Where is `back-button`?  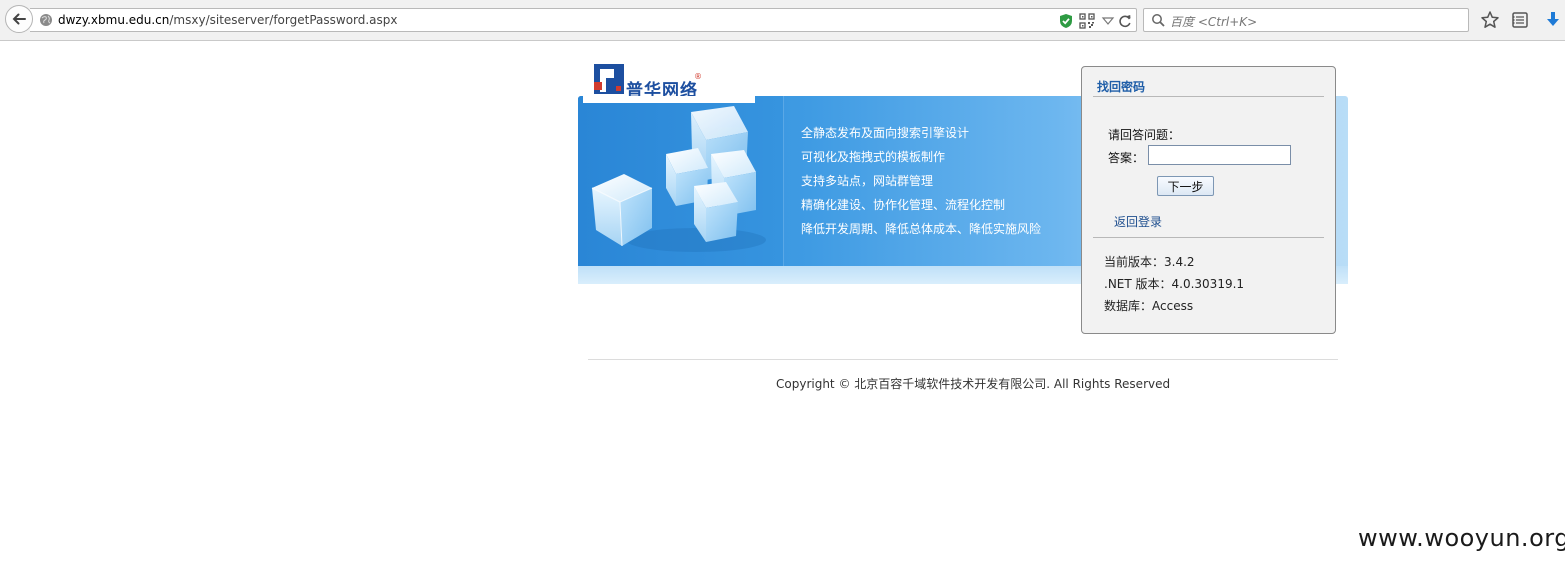 back-button is located at coordinates (19, 19).